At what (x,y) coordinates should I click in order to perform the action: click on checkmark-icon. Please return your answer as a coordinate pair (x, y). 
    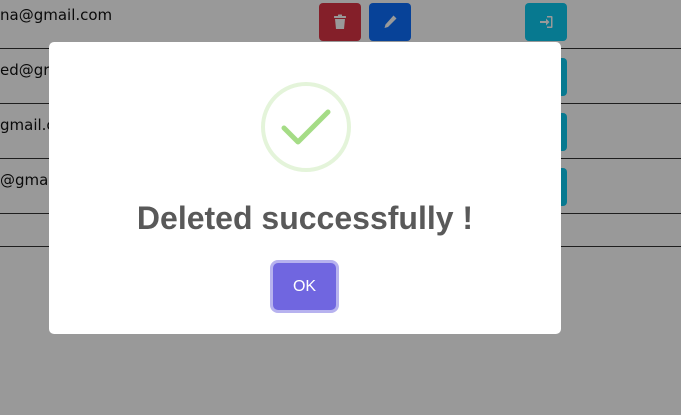
    Looking at the image, I should click on (306, 127).